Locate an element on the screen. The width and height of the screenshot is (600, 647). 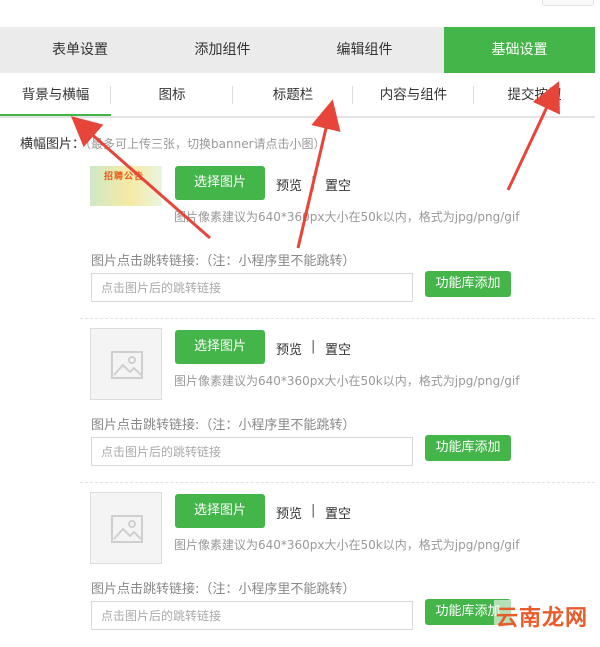
clear-link-2: 置空 is located at coordinates (338, 348).